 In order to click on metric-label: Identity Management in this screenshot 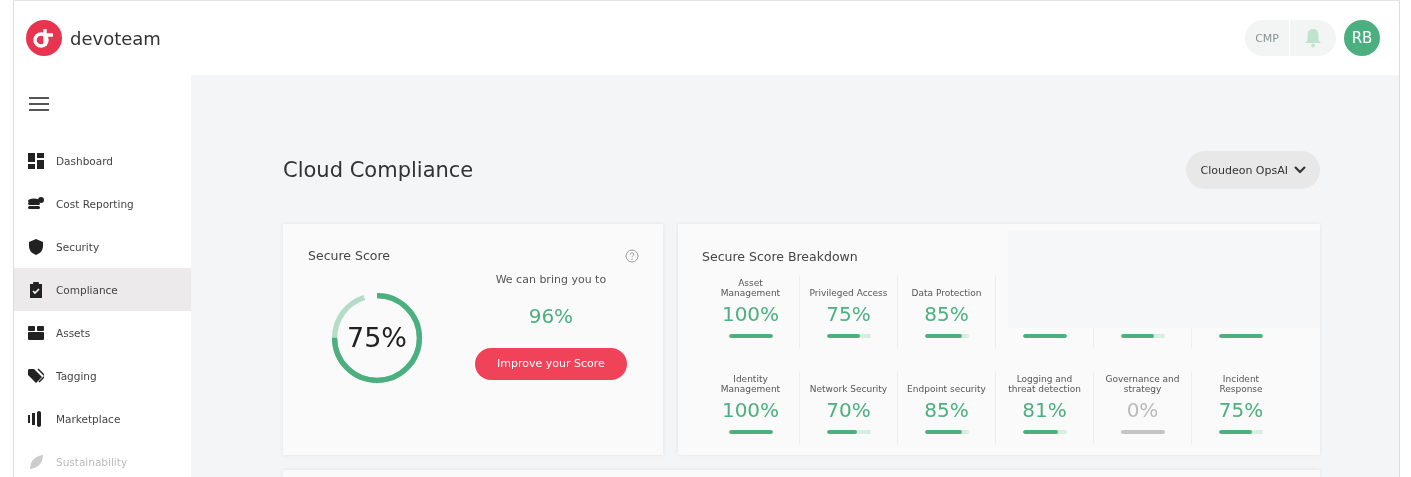, I will do `click(750, 383)`.